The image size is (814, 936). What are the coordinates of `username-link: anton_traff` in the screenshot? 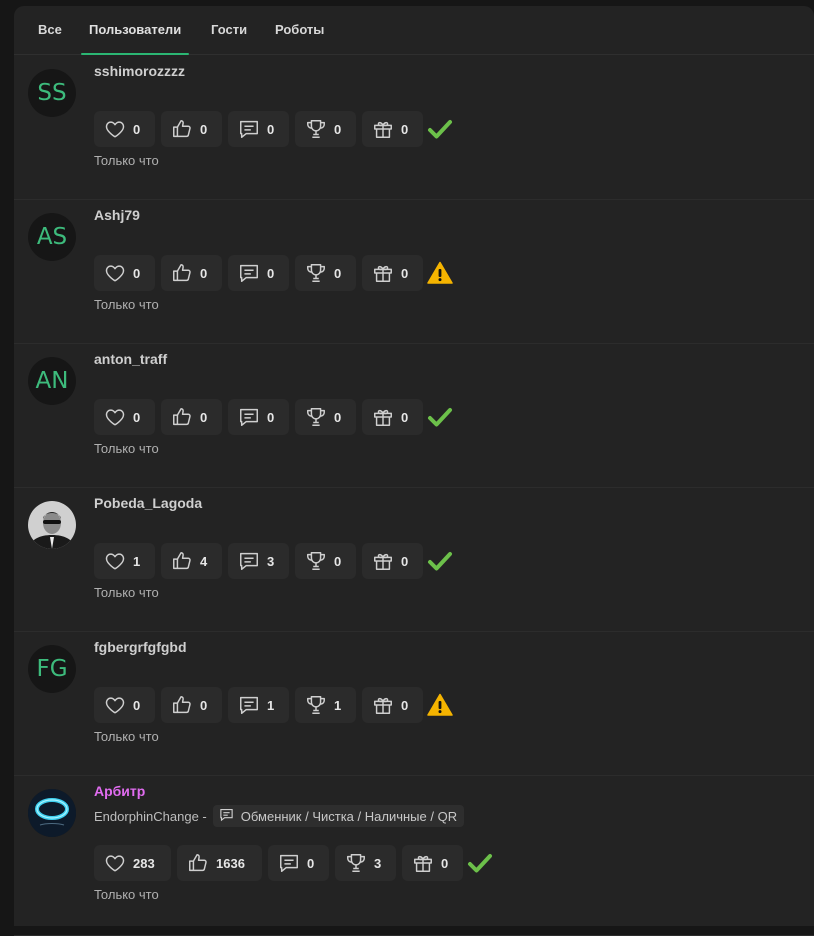 It's located at (130, 359).